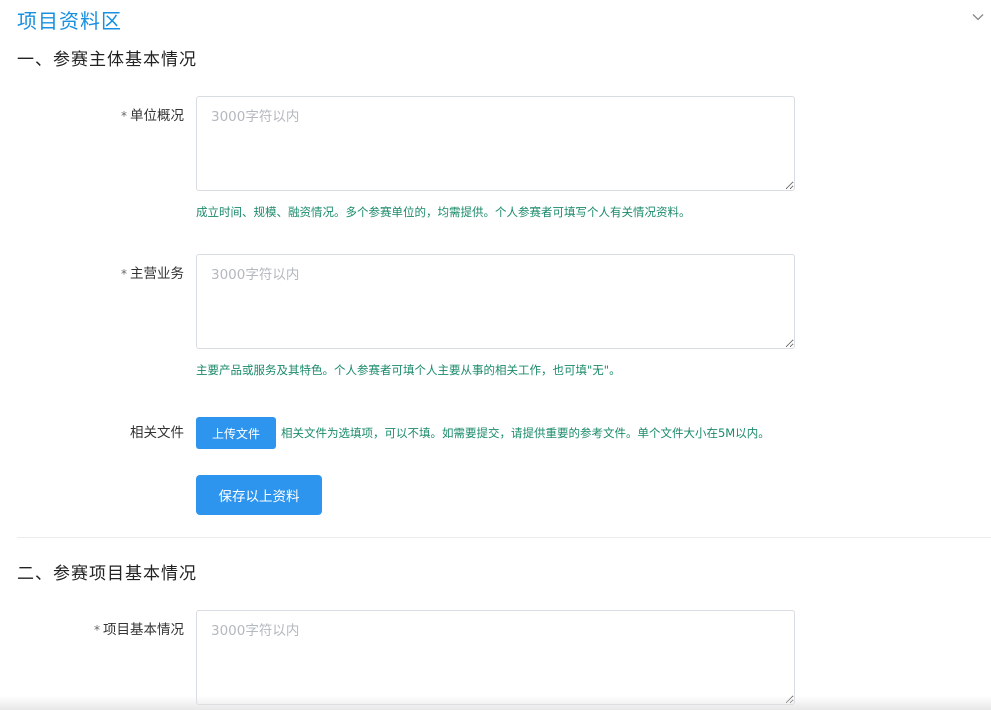  What do you see at coordinates (495, 657) in the screenshot?
I see `project-overview-textarea` at bounding box center [495, 657].